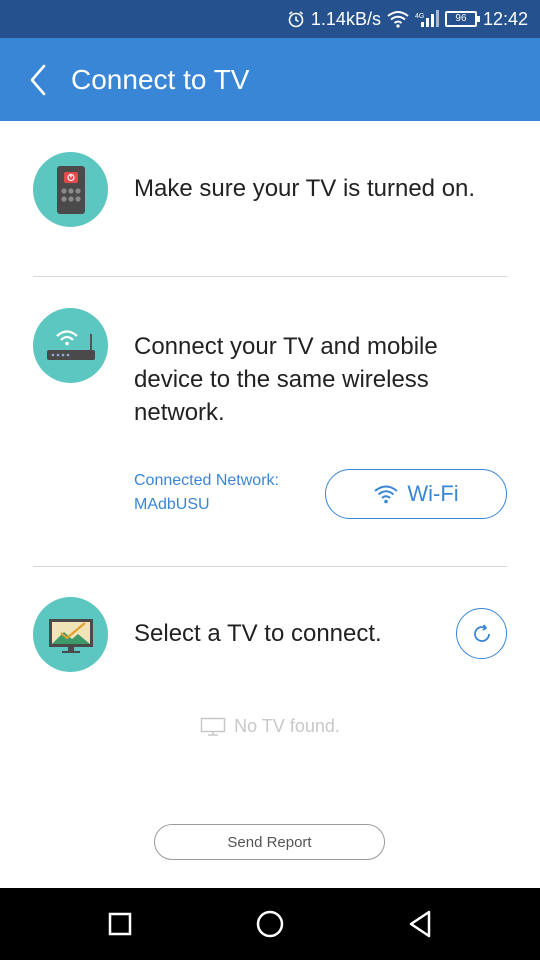 The height and width of the screenshot is (960, 540). Describe the element at coordinates (505, 18) in the screenshot. I see `clock: 12:42` at that location.